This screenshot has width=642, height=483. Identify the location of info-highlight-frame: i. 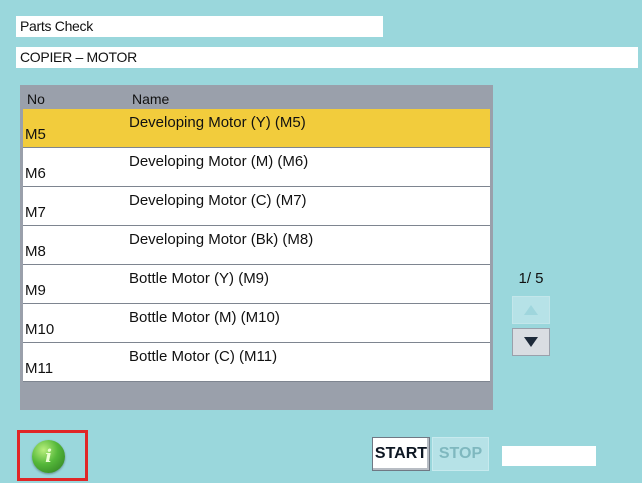
(52, 455).